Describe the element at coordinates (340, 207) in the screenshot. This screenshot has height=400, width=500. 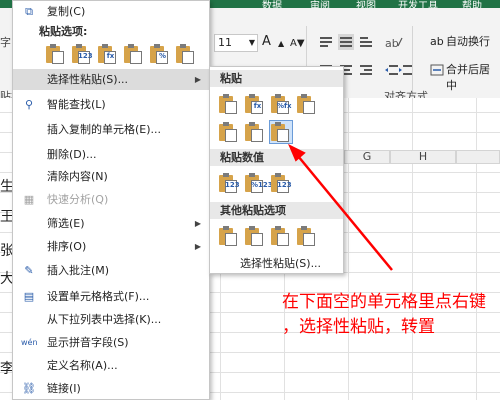
I see `annotation-arrow` at that location.